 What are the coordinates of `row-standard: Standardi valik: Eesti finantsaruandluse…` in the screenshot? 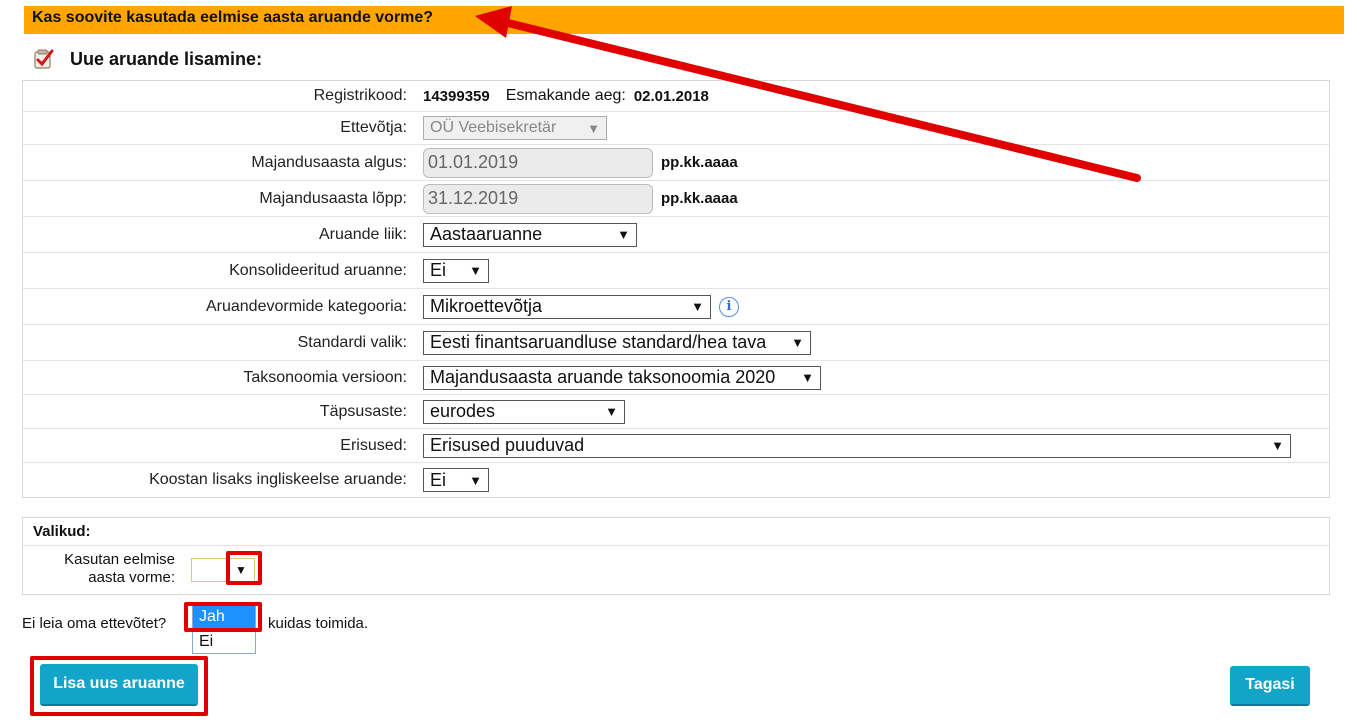 It's located at (676, 343).